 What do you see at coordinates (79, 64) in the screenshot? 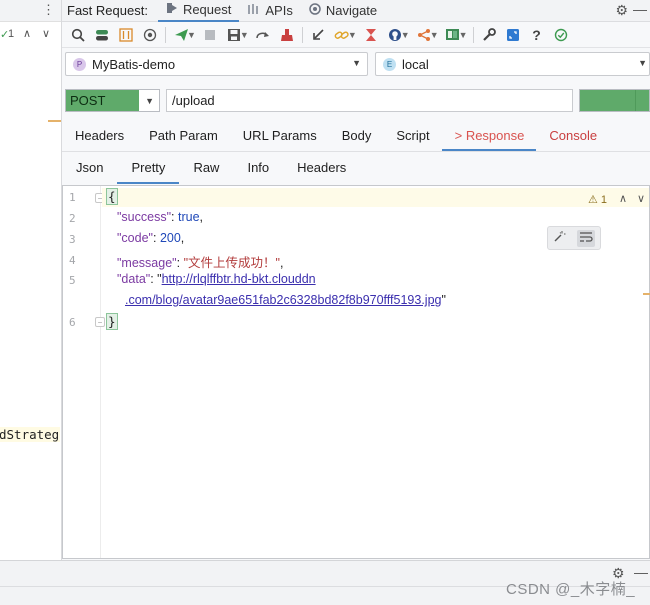
I see `project-badge-icon: P` at bounding box center [79, 64].